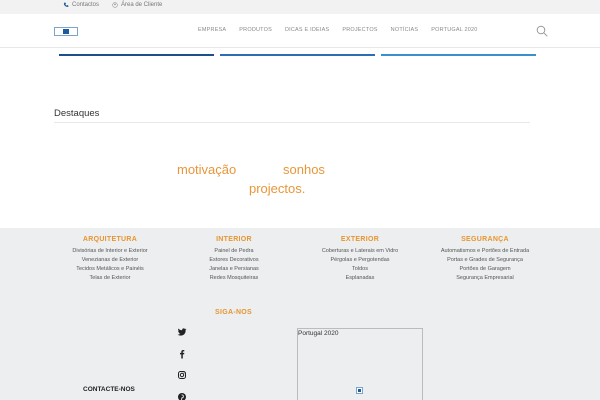  What do you see at coordinates (307, 30) in the screenshot?
I see `nav-item-dicas-e-ideias: DICAS E IDEIAS` at bounding box center [307, 30].